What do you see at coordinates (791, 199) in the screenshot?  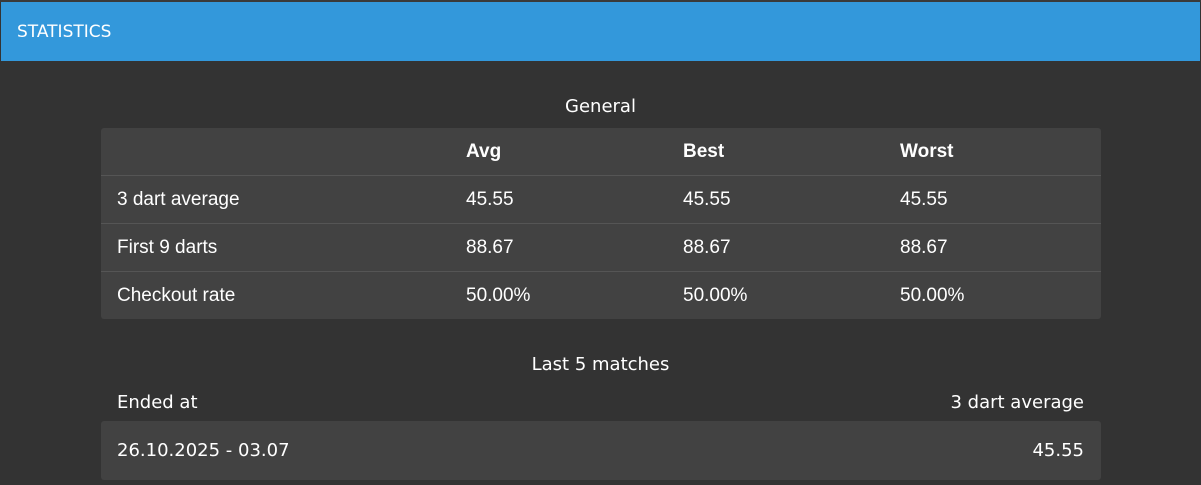 I see `row-best: 45.55` at bounding box center [791, 199].